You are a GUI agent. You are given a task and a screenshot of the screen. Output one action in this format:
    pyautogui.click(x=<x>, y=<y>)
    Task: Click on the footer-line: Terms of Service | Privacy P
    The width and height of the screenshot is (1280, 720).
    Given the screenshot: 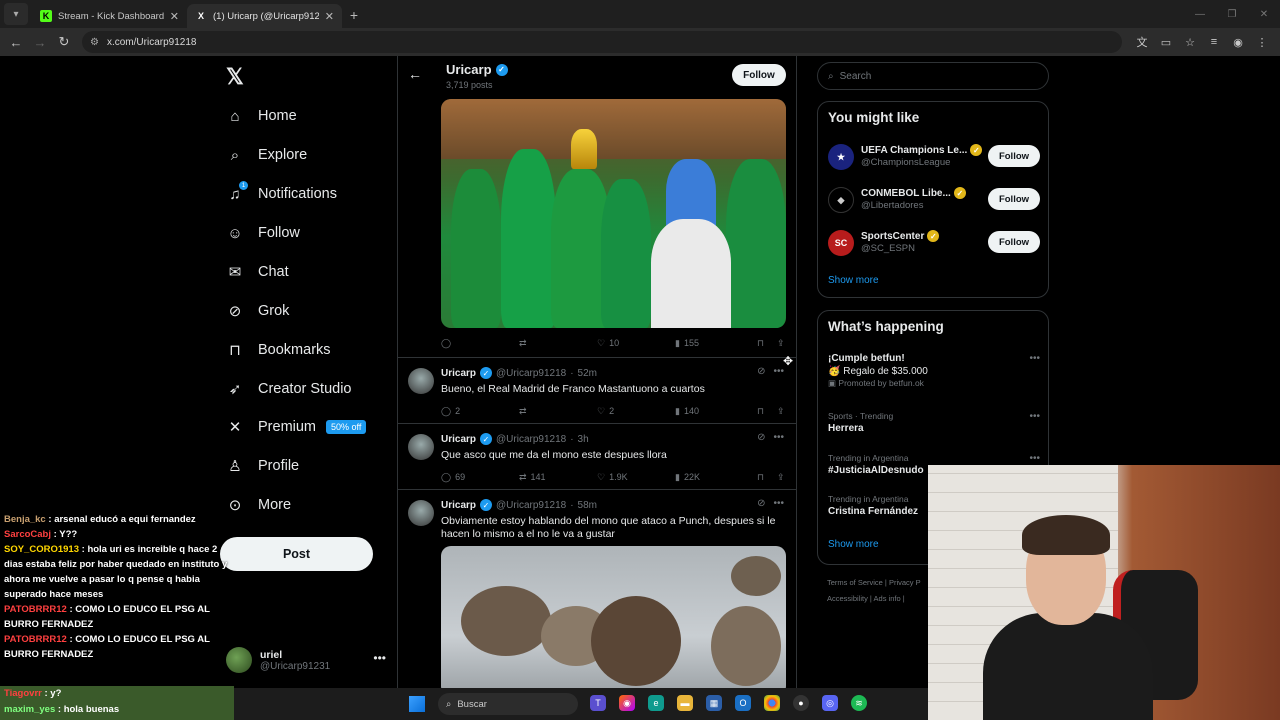 What is the action you would take?
    pyautogui.click(x=874, y=583)
    